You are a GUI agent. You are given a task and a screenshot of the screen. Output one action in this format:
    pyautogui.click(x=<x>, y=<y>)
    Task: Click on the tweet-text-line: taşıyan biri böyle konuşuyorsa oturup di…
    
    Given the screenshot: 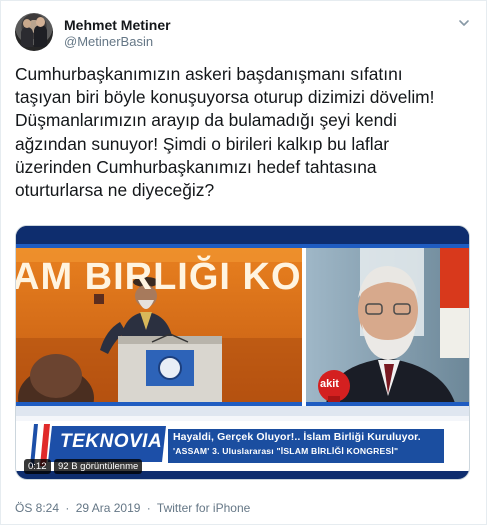 What is the action you would take?
    pyautogui.click(x=225, y=97)
    